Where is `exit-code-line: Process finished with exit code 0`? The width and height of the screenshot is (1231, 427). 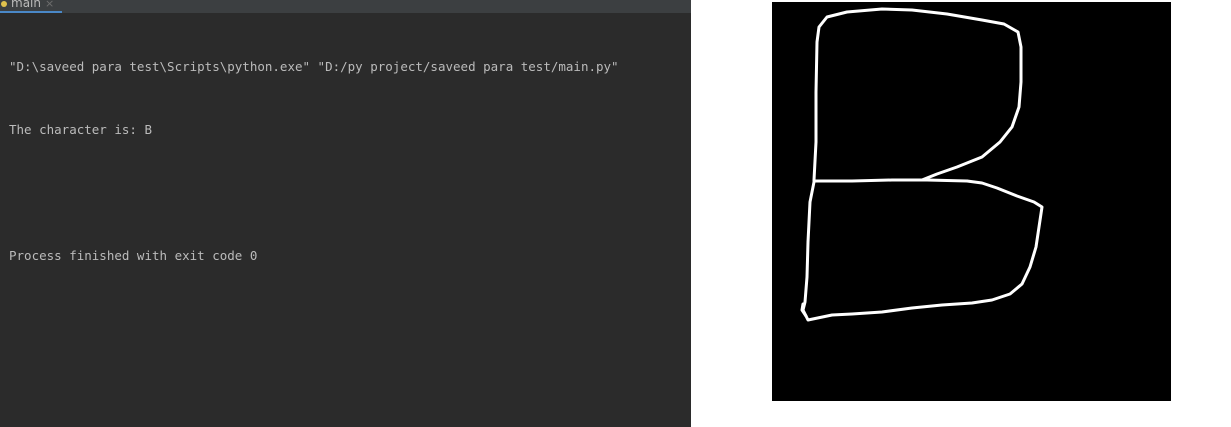 exit-code-line: Process finished with exit code 0 is located at coordinates (133, 255).